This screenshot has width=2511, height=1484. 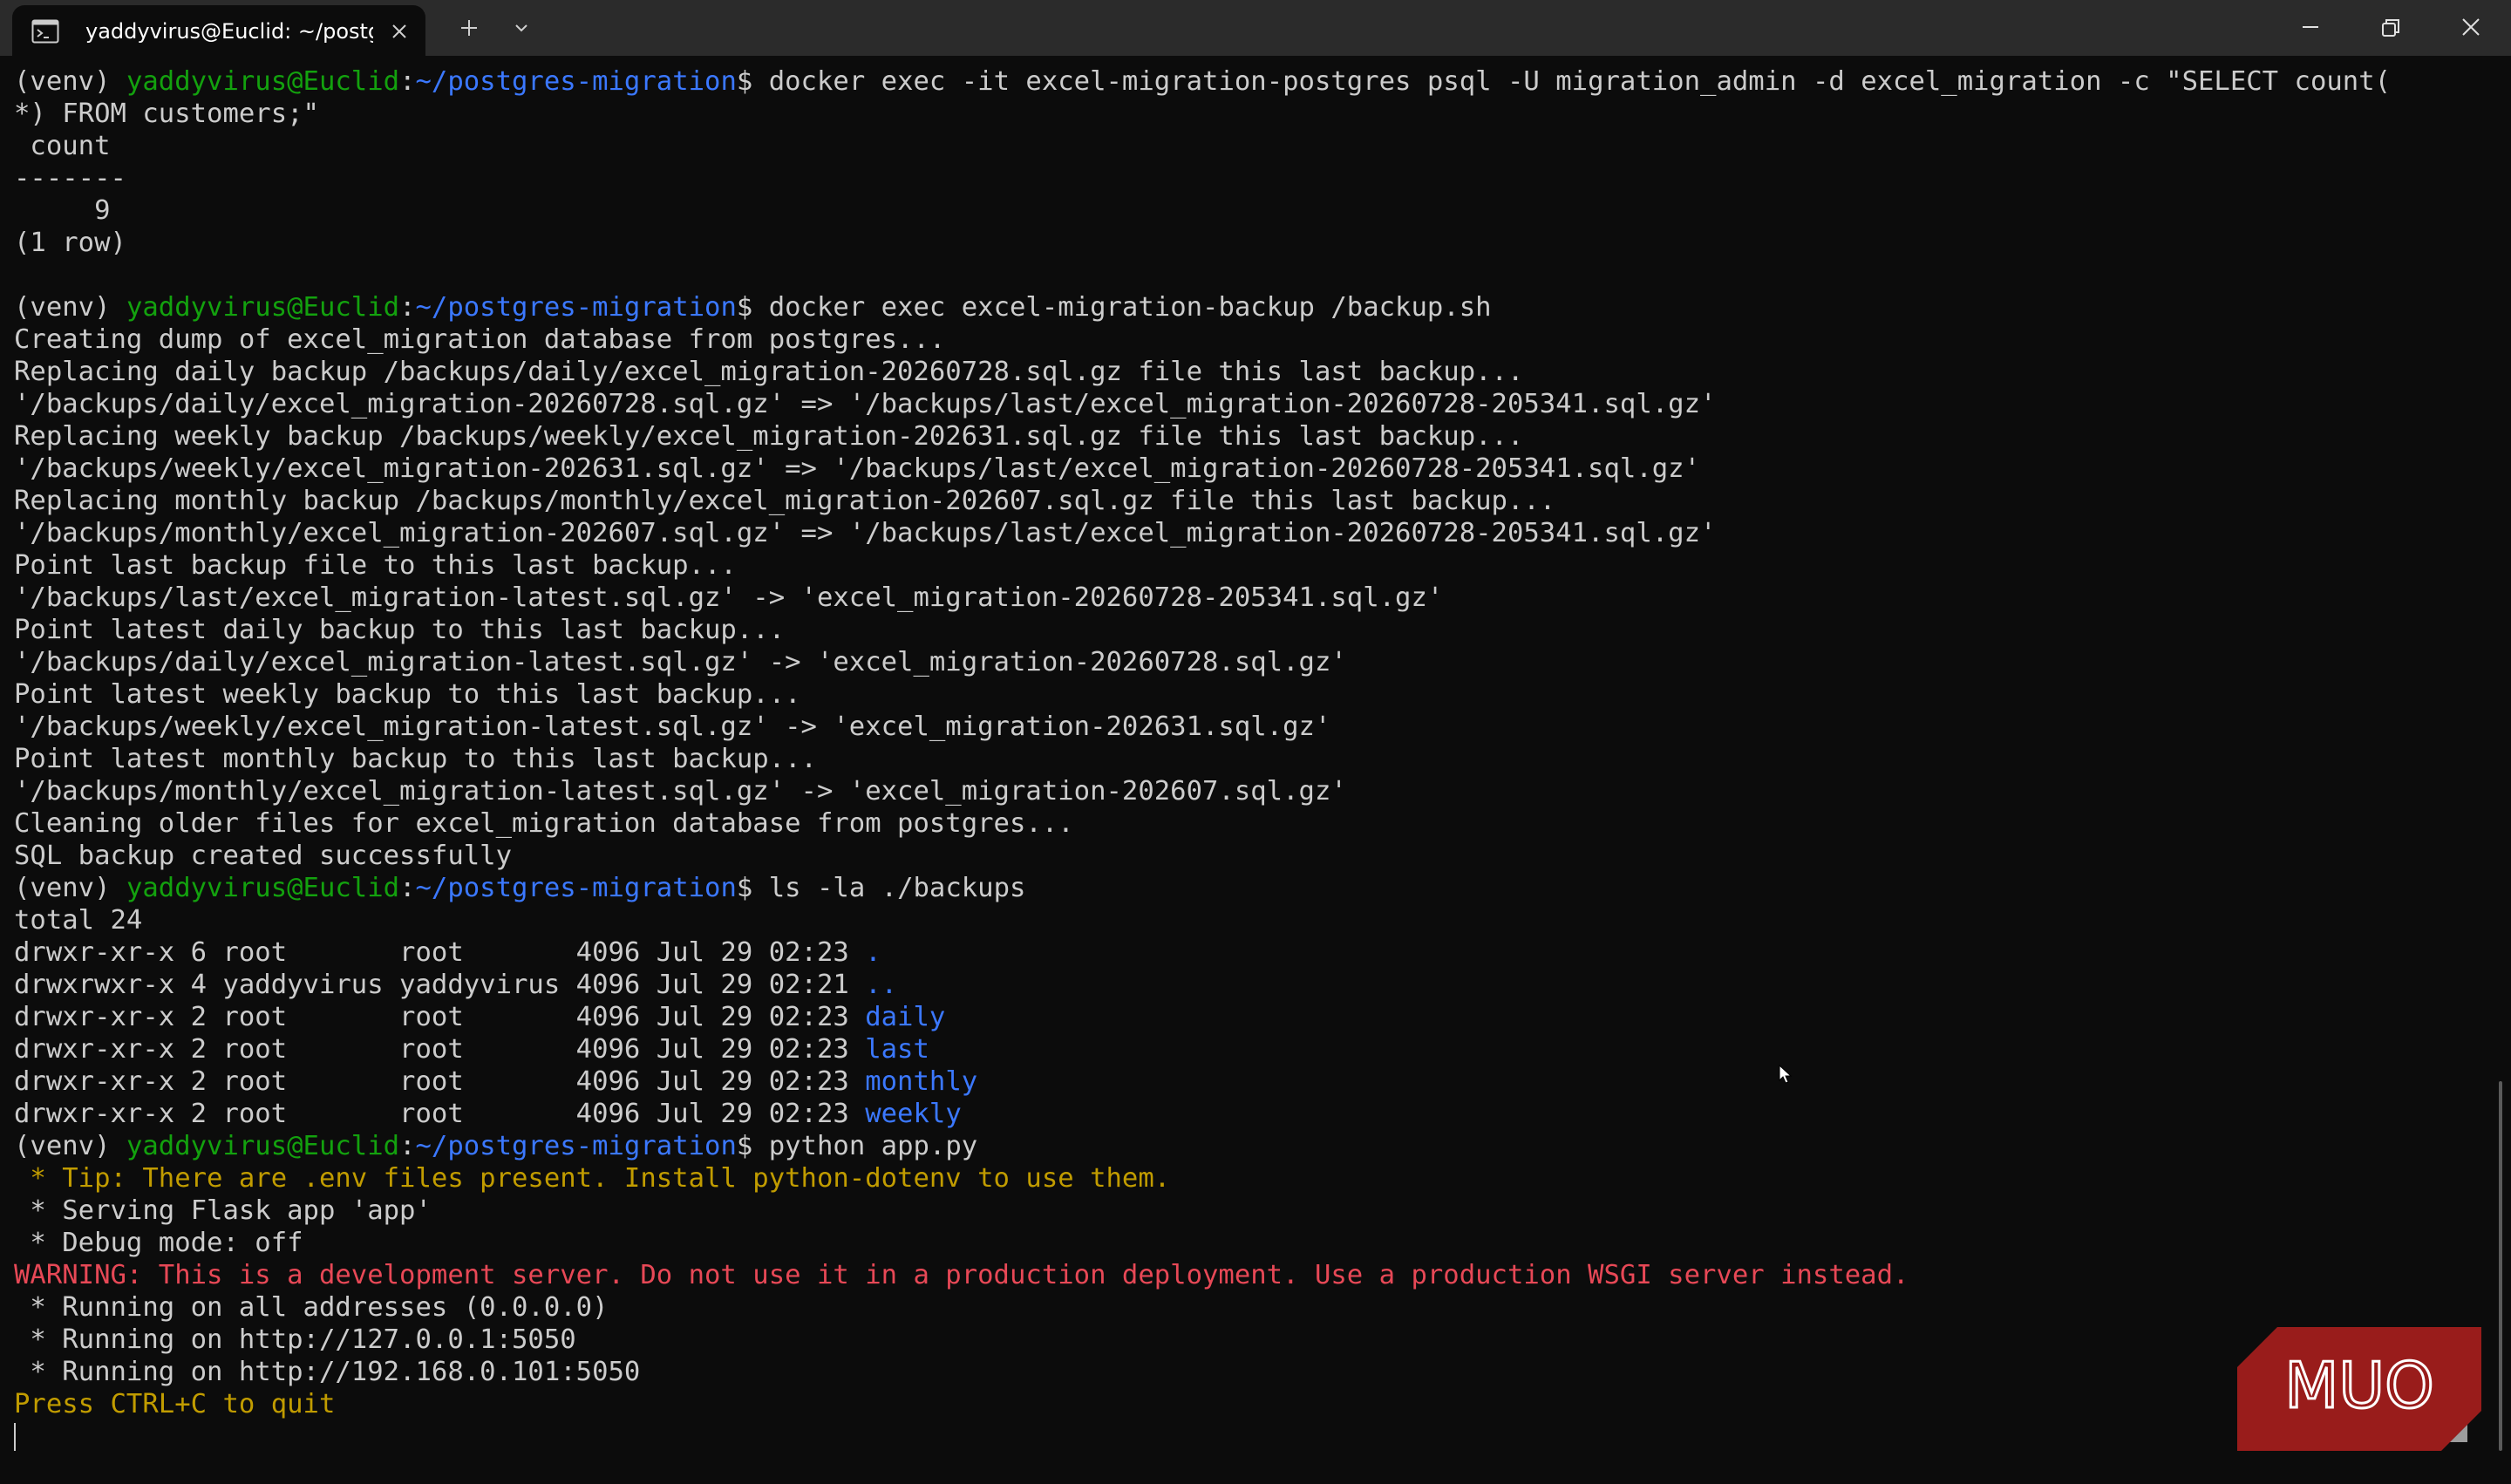 I want to click on command-text: python app.py, so click(x=873, y=1146).